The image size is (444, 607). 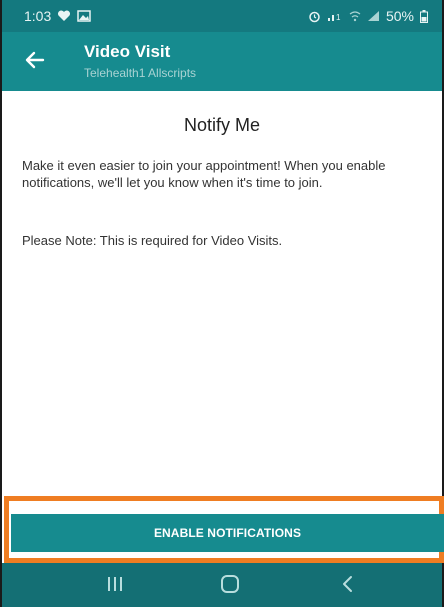 I want to click on alarm-icon, so click(x=314, y=16).